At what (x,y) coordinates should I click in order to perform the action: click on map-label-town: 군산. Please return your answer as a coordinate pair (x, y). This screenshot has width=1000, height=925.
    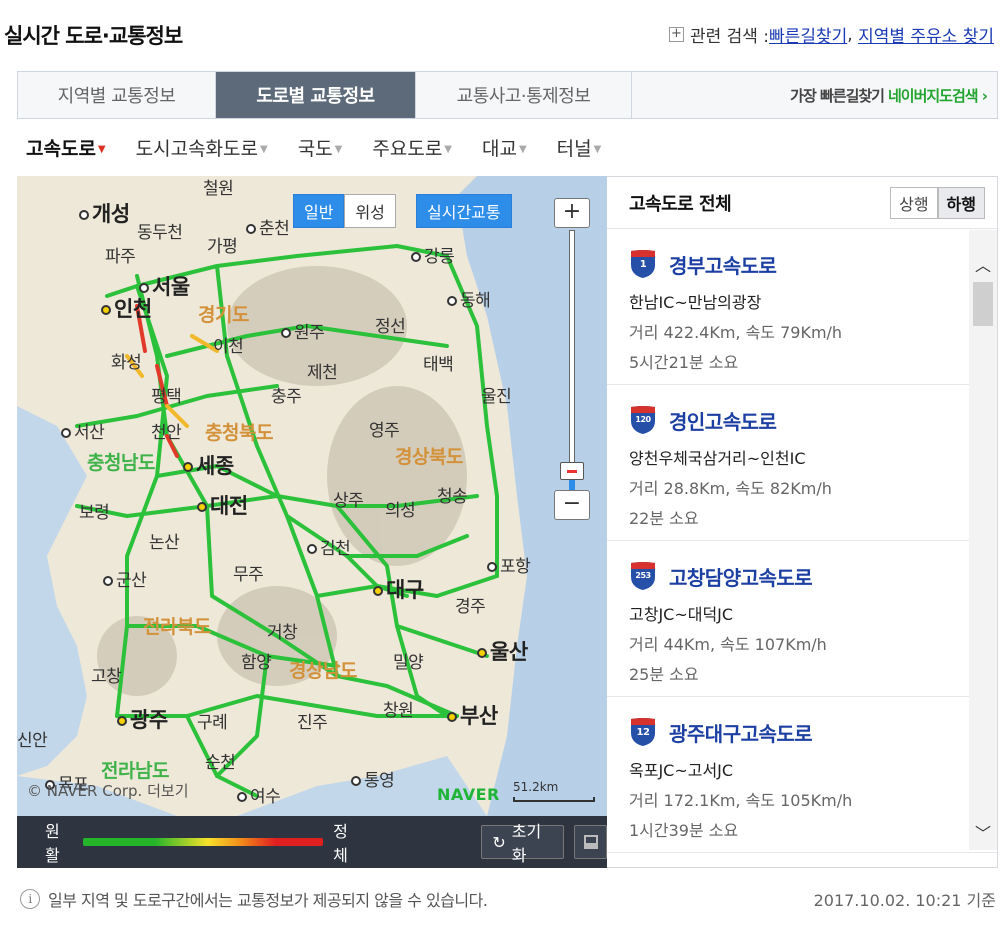
    Looking at the image, I should click on (125, 578).